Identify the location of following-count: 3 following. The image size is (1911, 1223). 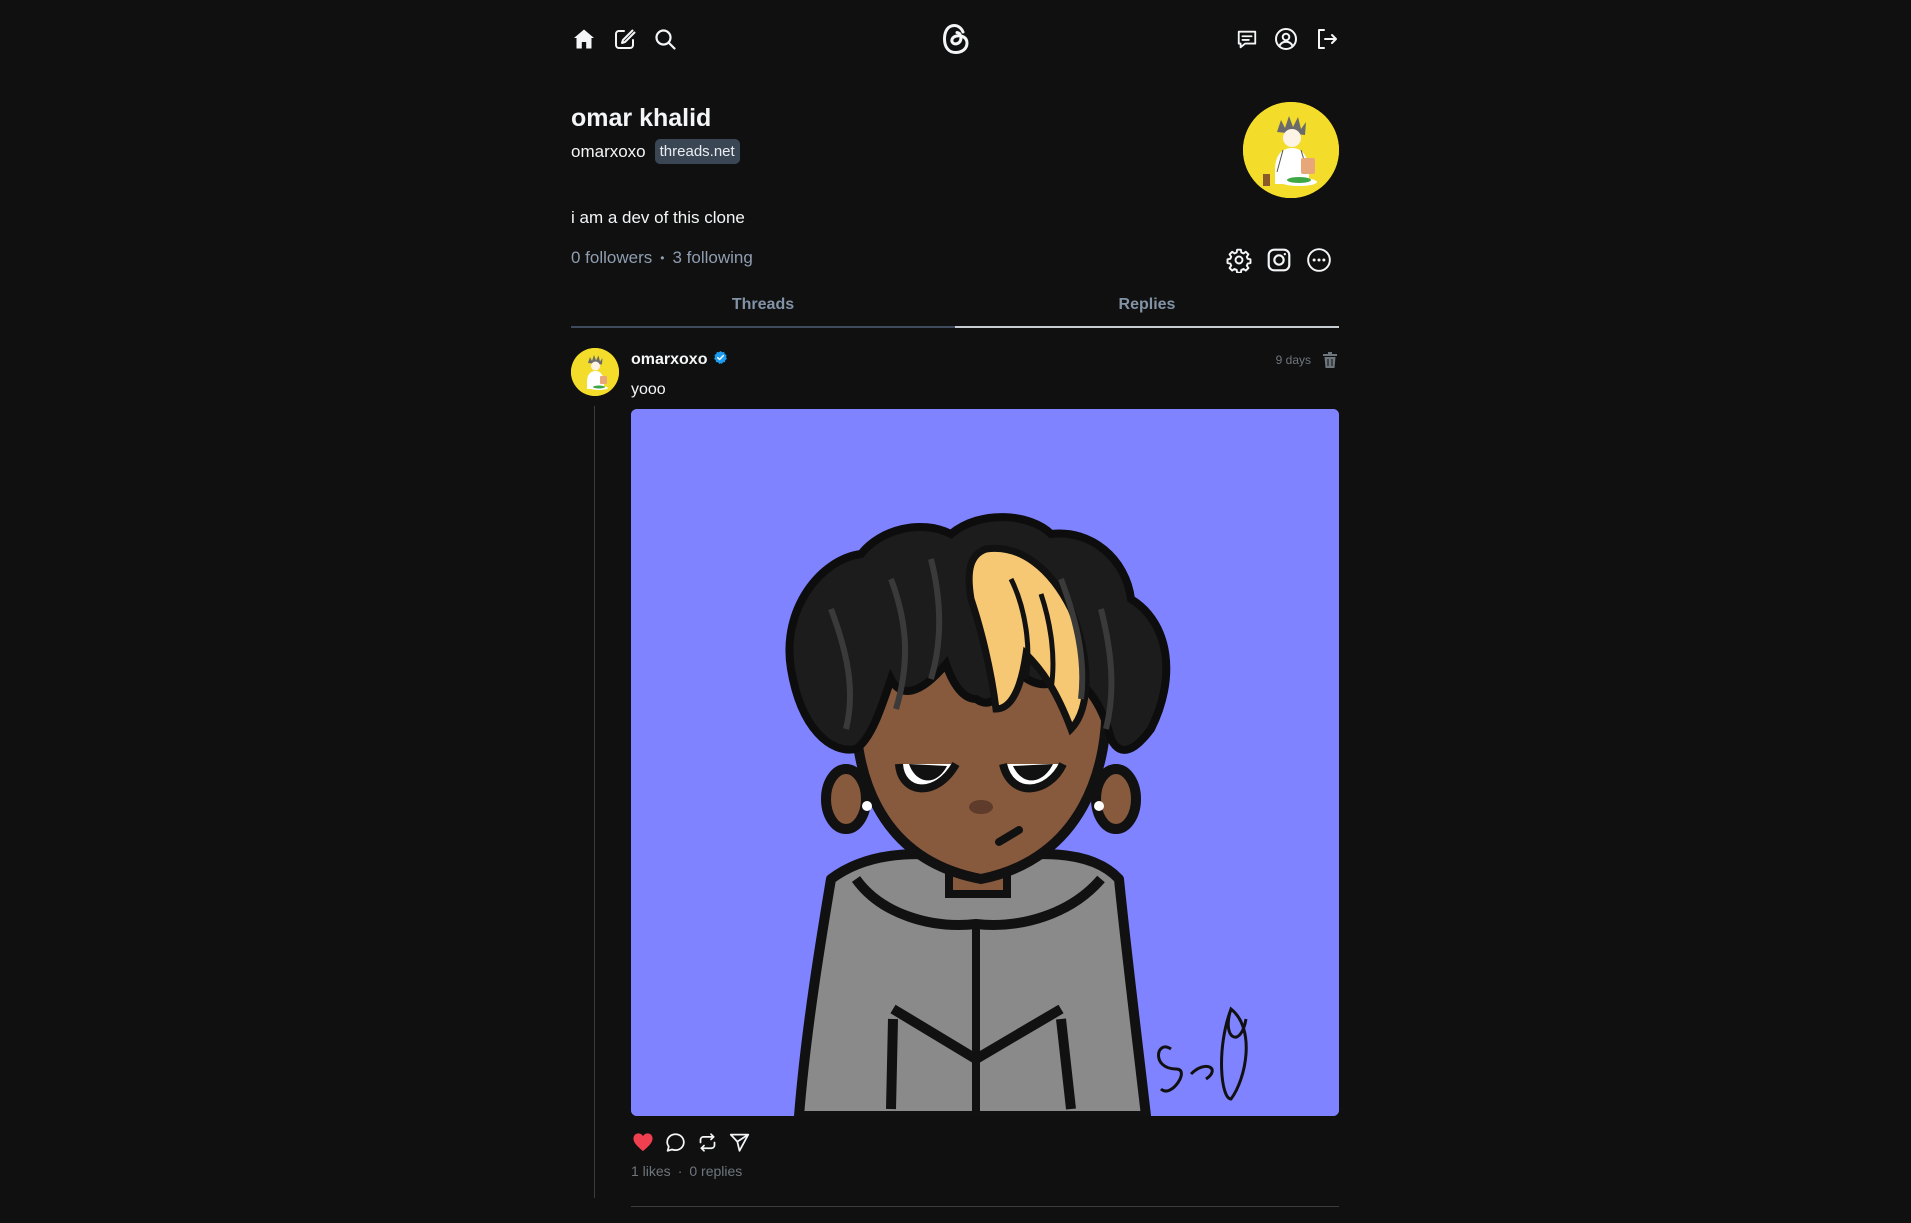
(712, 258).